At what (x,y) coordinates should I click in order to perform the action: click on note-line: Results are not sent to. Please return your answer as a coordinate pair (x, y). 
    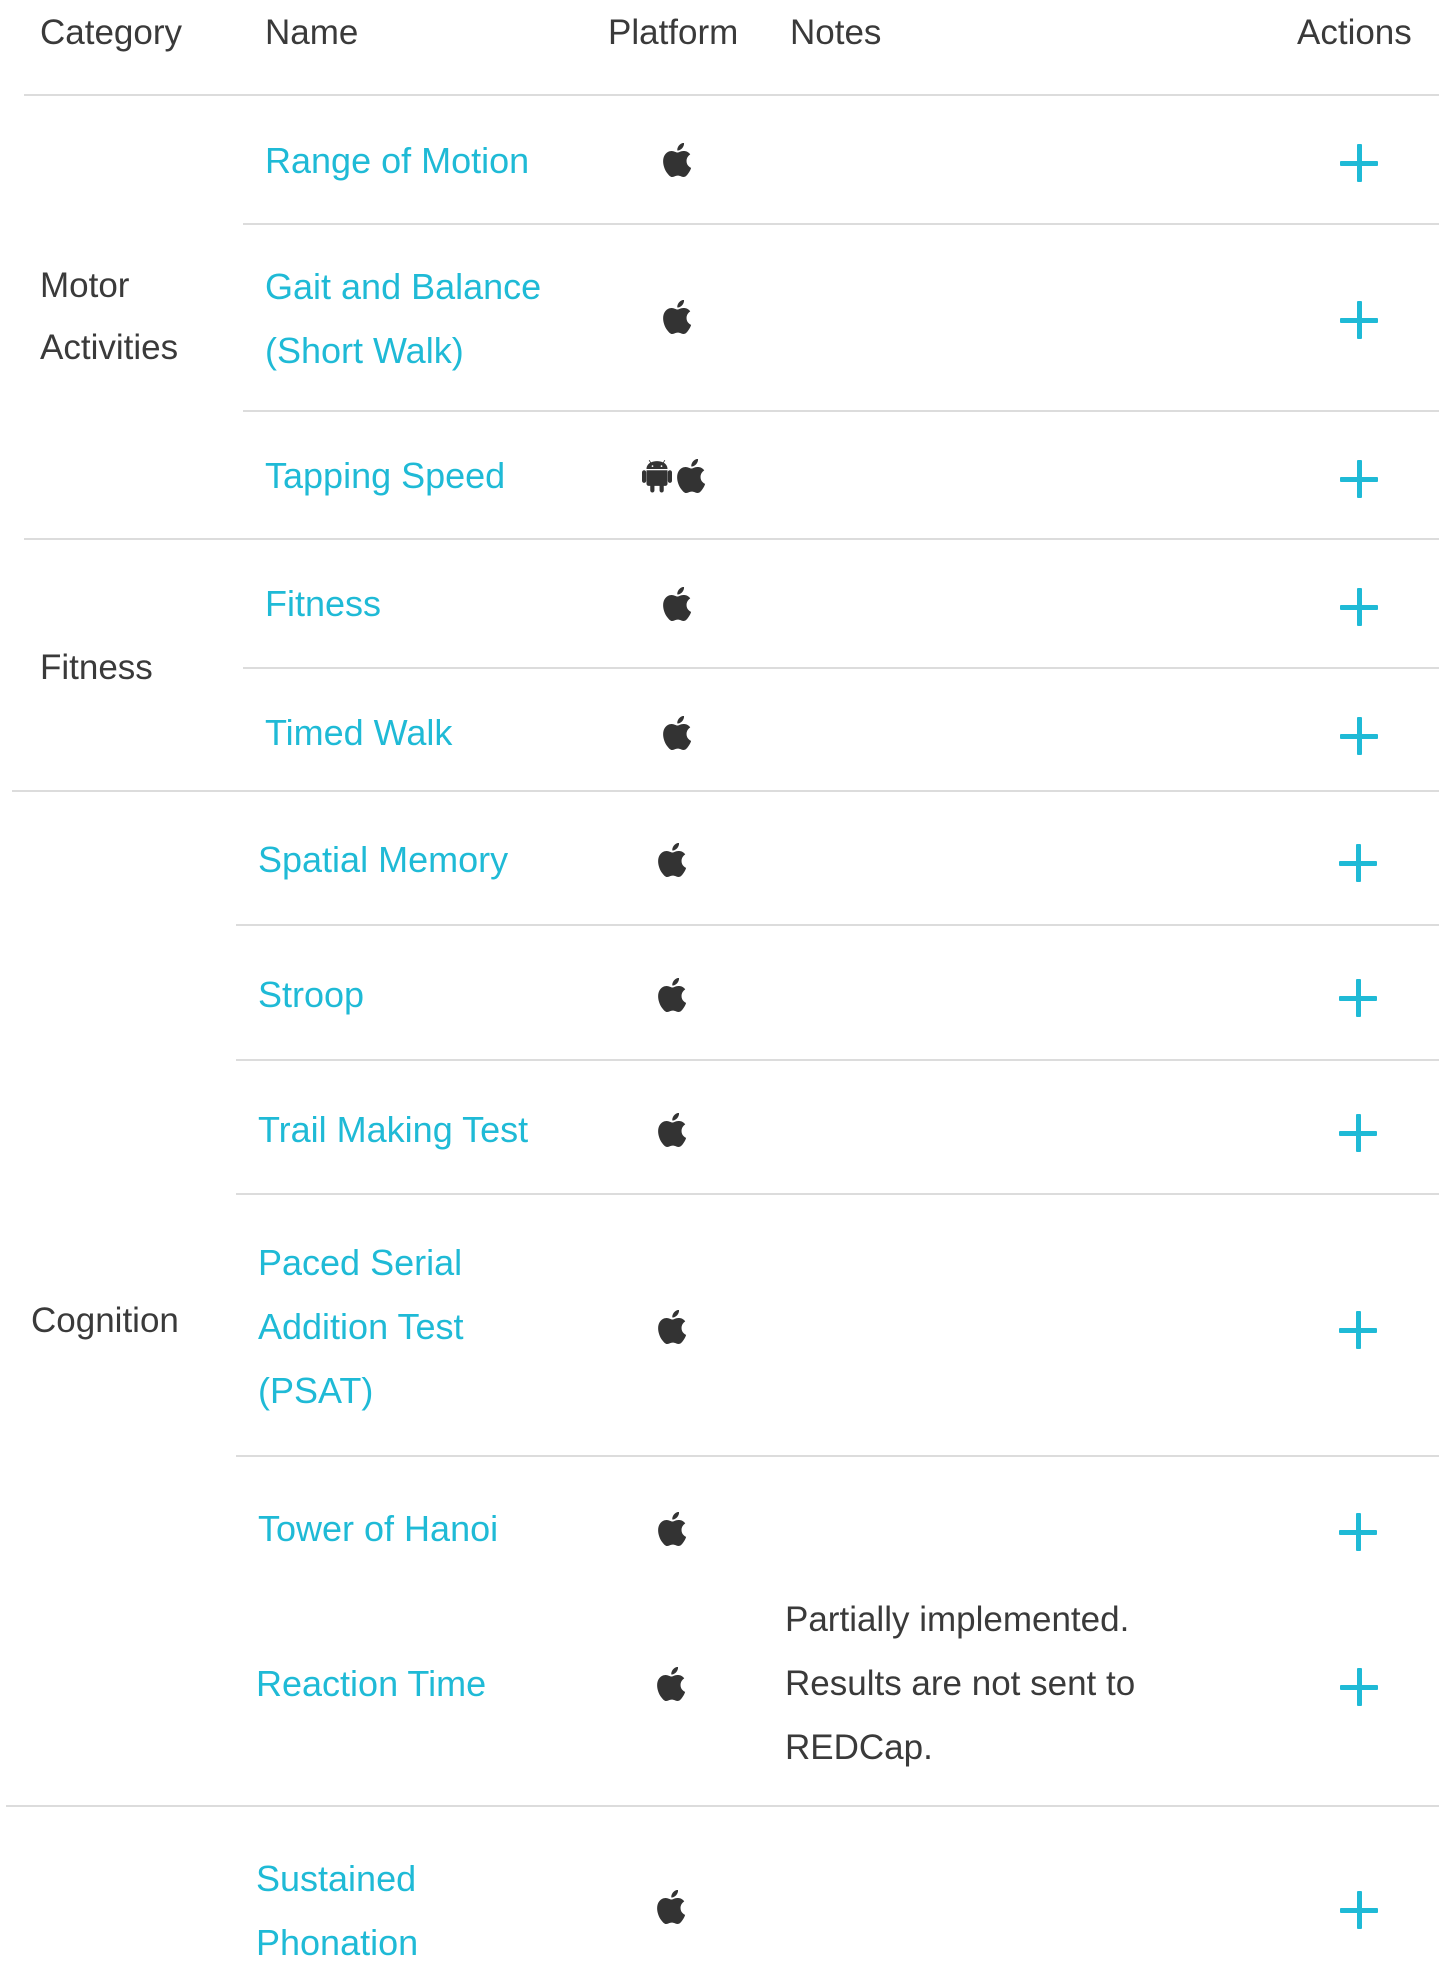
    Looking at the image, I should click on (960, 1683).